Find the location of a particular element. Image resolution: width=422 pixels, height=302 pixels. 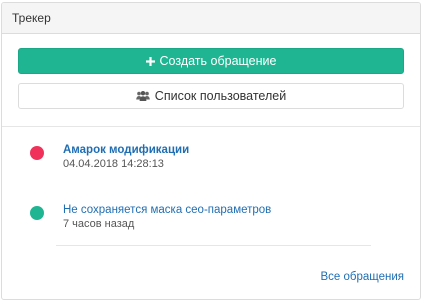

plus-icon is located at coordinates (150, 61).